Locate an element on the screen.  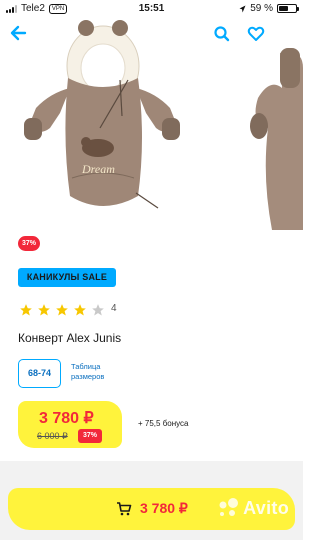
search-icon is located at coordinates (222, 34).